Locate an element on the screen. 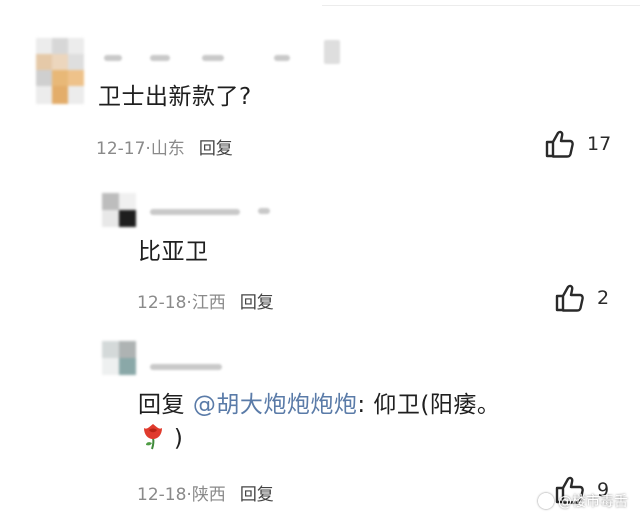 The image size is (640, 519). like-count: 2 is located at coordinates (603, 298).